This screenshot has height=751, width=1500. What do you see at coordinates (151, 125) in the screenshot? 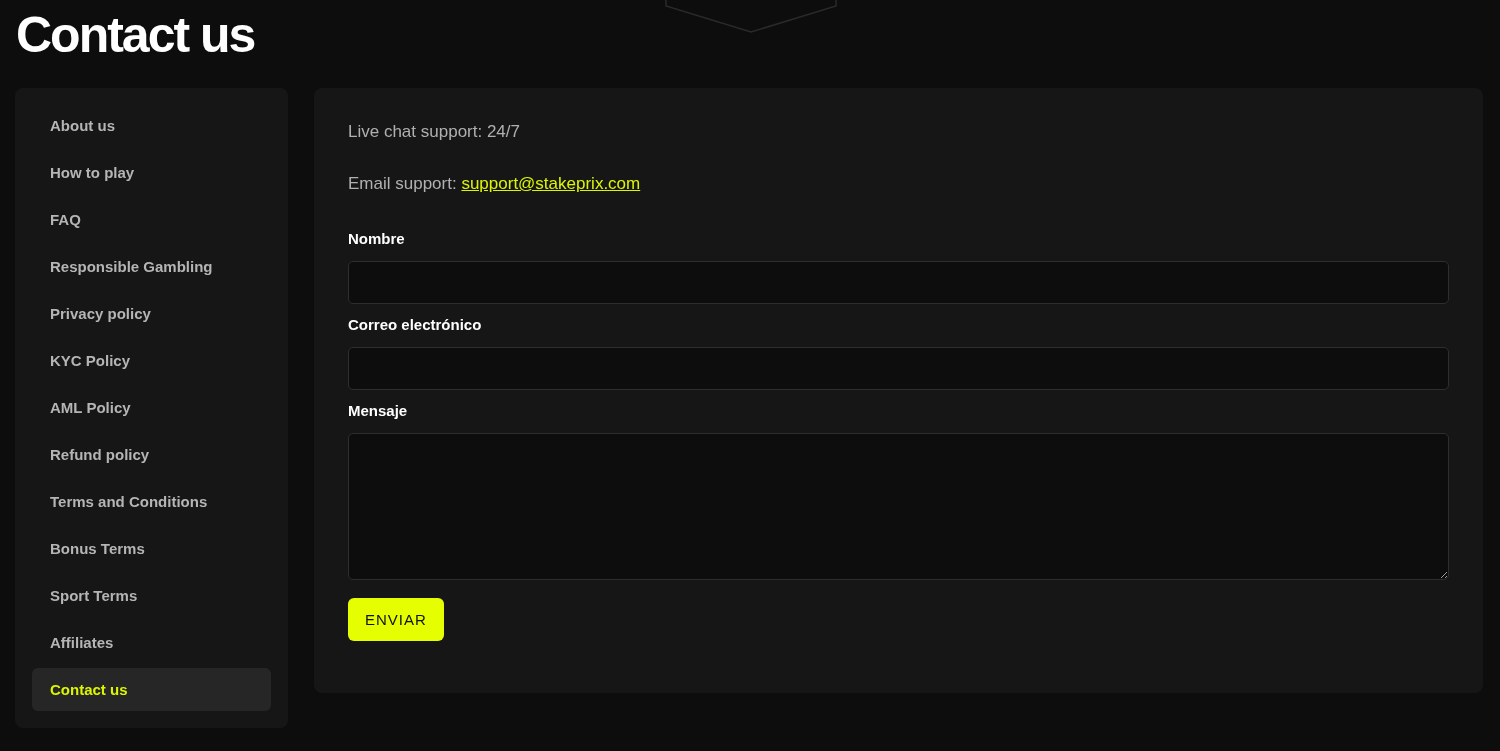
I see `sidebar-item: About us` at bounding box center [151, 125].